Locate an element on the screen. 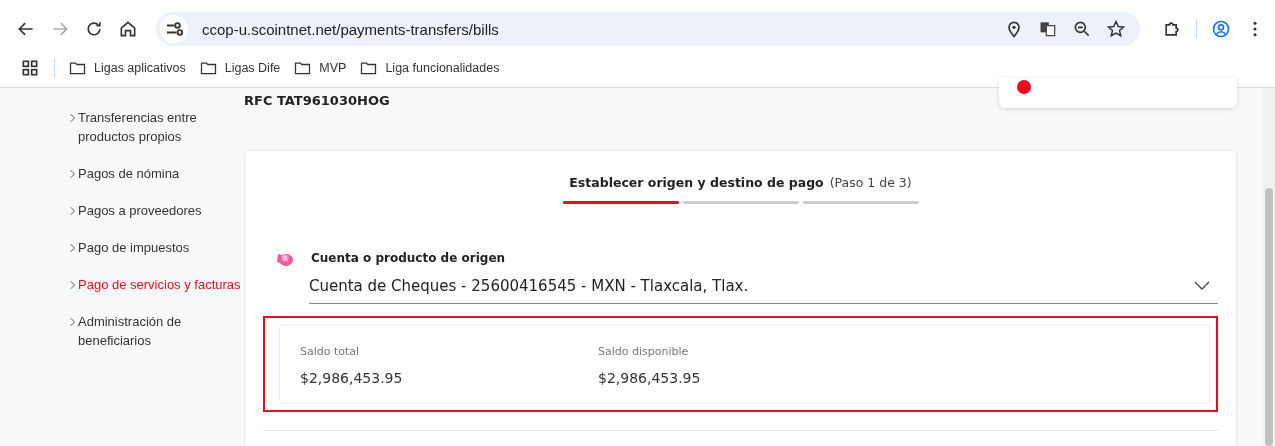 The width and height of the screenshot is (1275, 446). balance-label: Saldo total is located at coordinates (330, 351).